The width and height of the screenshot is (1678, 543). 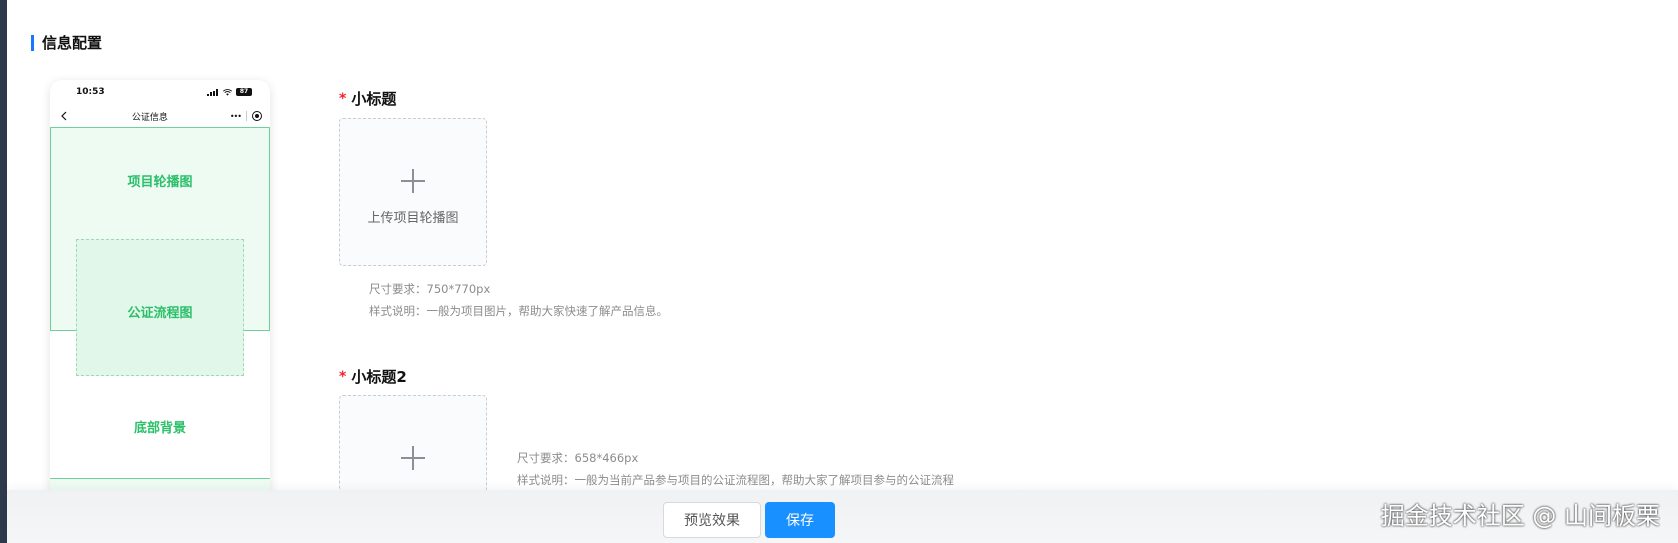 What do you see at coordinates (518, 311) in the screenshot?
I see `style-hint-1: 样式说明：一般为项目图片，帮助大家快速了解产品信息。` at bounding box center [518, 311].